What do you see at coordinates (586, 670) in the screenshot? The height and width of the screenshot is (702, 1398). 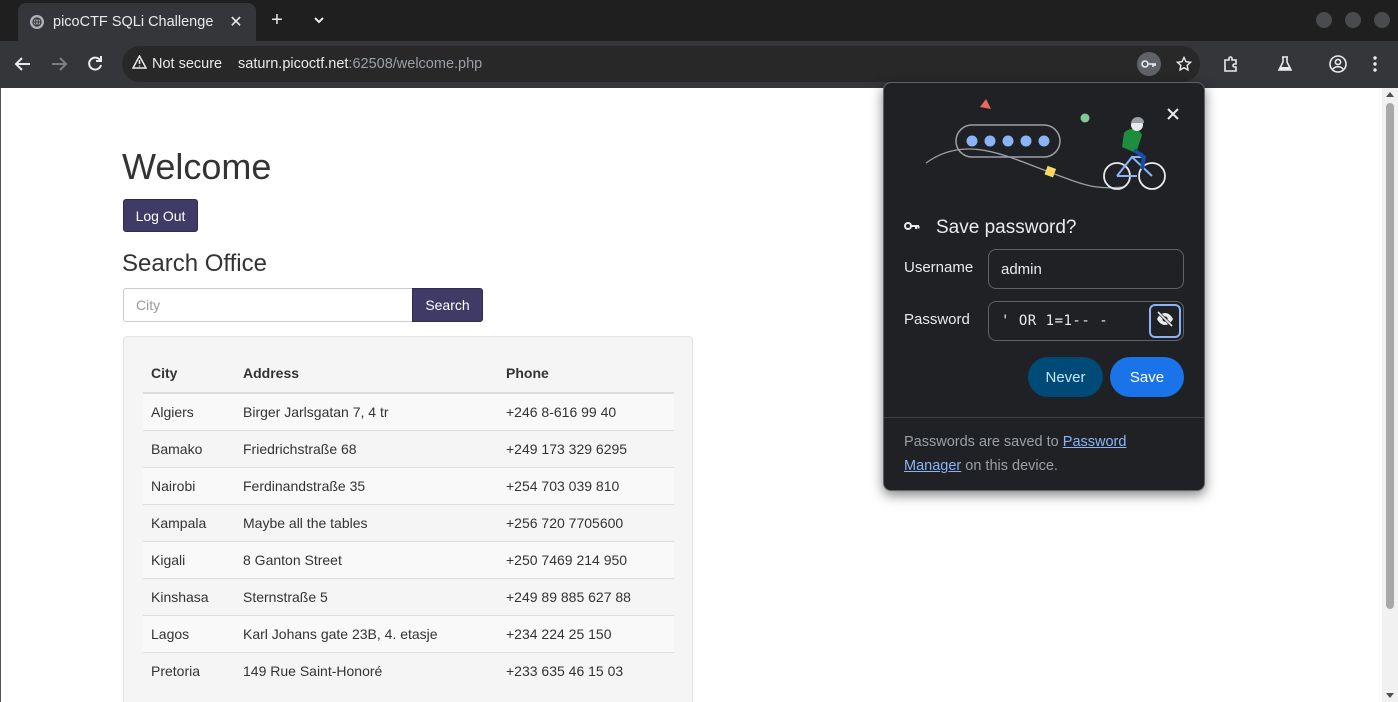 I see `cell-phone: +233 635 46 15 03` at bounding box center [586, 670].